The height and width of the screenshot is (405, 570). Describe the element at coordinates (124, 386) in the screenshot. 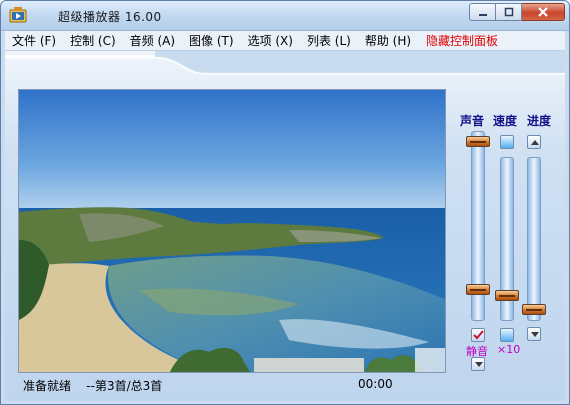

I see `status-playlist: --第3首/总3首` at that location.